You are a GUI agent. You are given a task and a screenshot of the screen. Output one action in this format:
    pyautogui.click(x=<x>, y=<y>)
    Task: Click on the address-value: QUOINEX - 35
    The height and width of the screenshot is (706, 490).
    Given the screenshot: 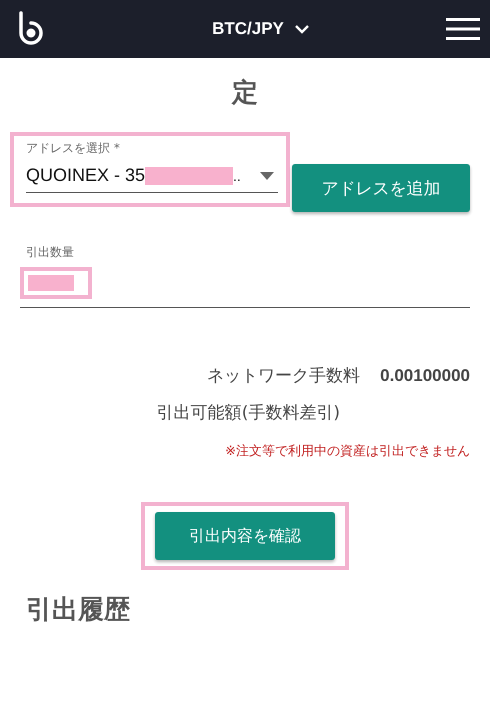 What is the action you would take?
    pyautogui.click(x=86, y=175)
    